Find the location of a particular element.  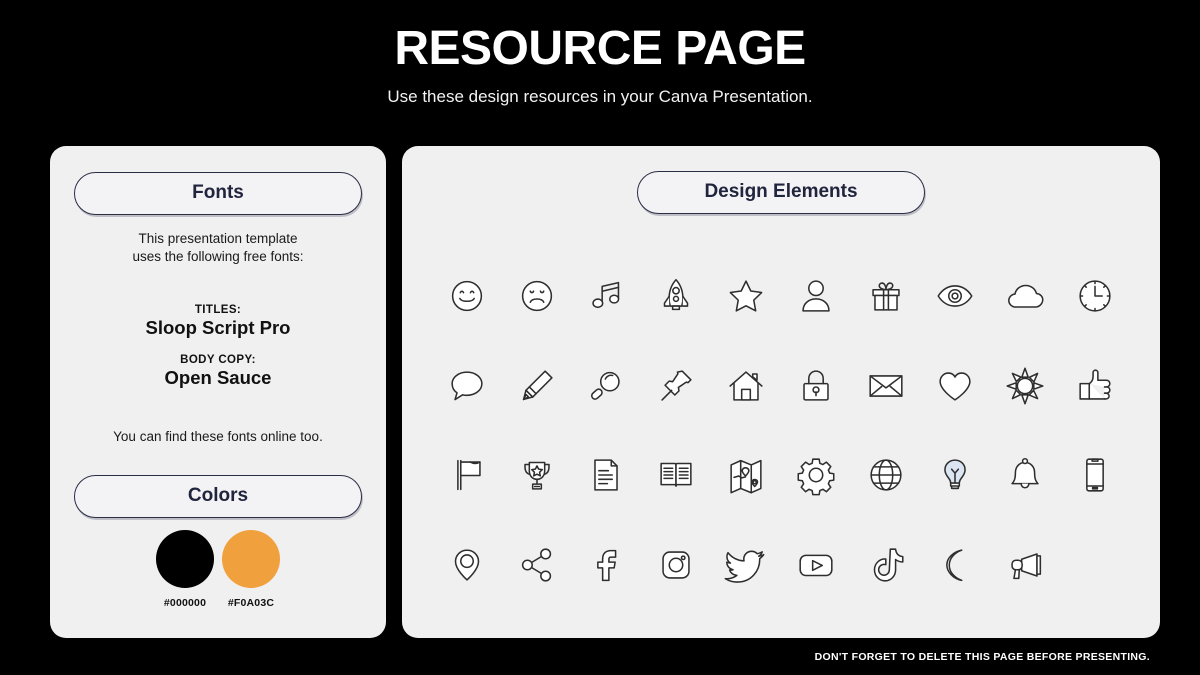

fonts-pill-label: Fonts is located at coordinates (218, 192).